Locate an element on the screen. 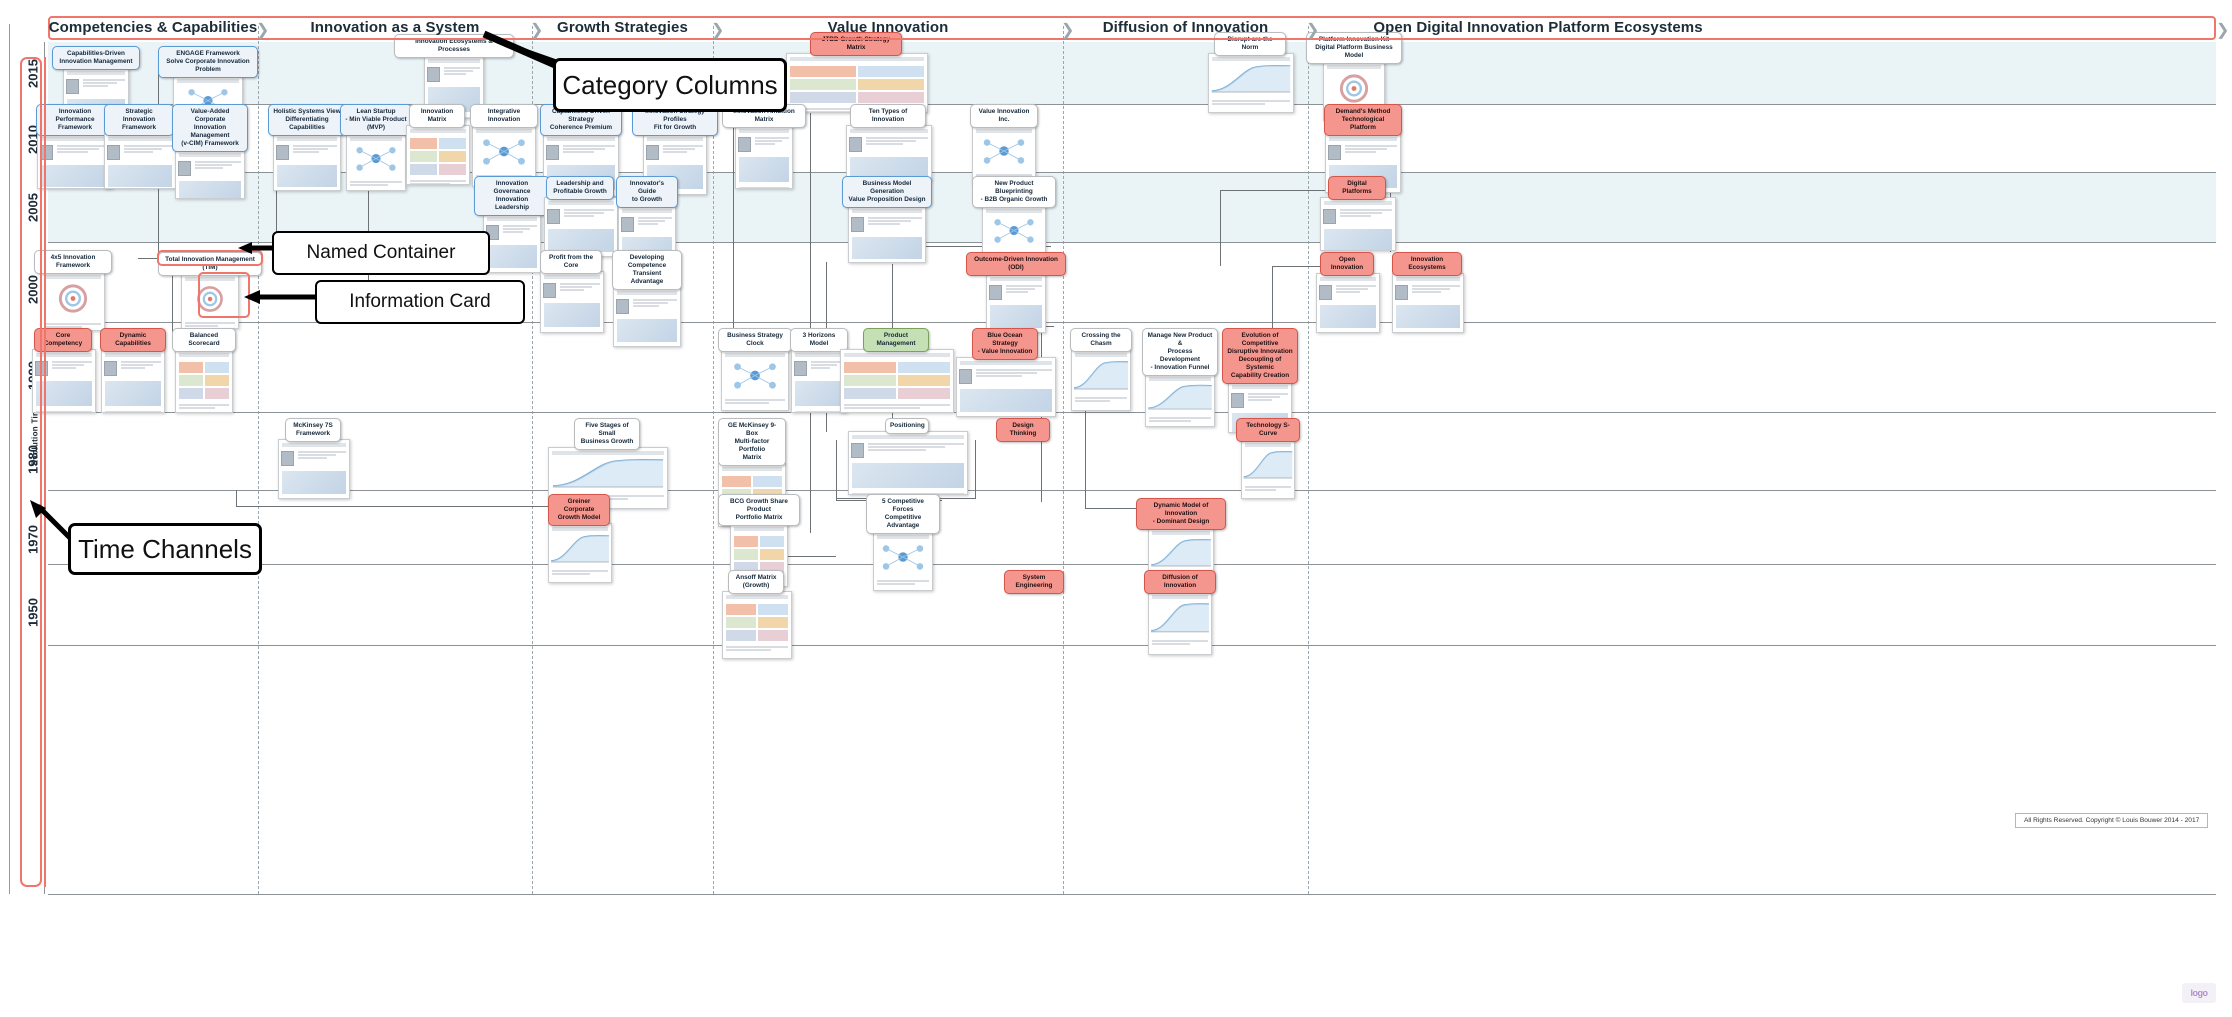  information-card: Digital Platforms is located at coordinates (1358, 213).